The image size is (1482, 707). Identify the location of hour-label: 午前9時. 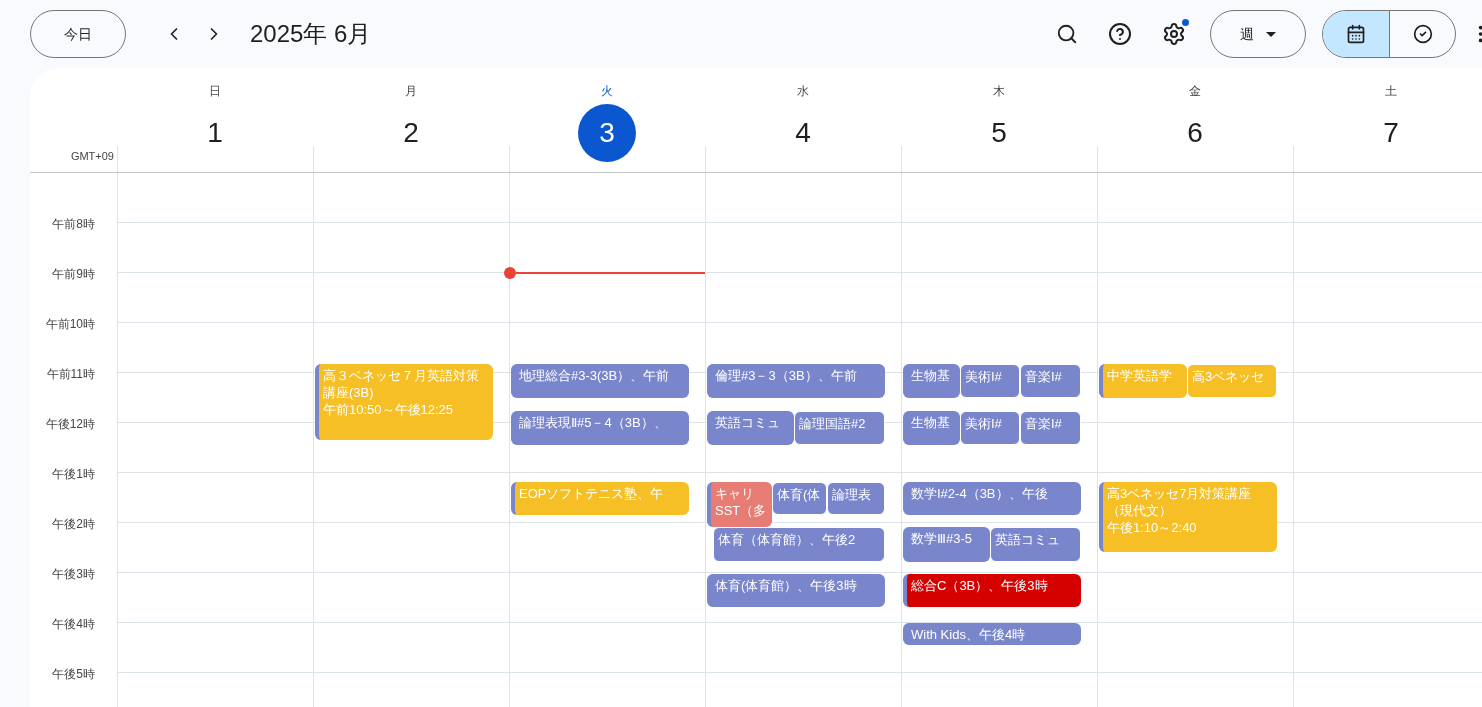
(73, 274).